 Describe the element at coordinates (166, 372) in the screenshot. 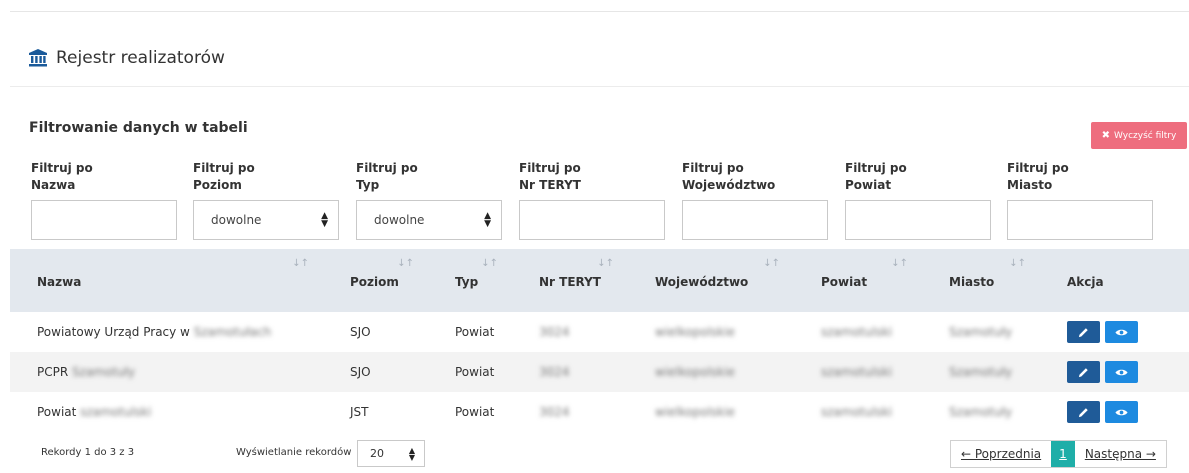

I see `cell-nazwa: PCPR Szamotuły` at that location.